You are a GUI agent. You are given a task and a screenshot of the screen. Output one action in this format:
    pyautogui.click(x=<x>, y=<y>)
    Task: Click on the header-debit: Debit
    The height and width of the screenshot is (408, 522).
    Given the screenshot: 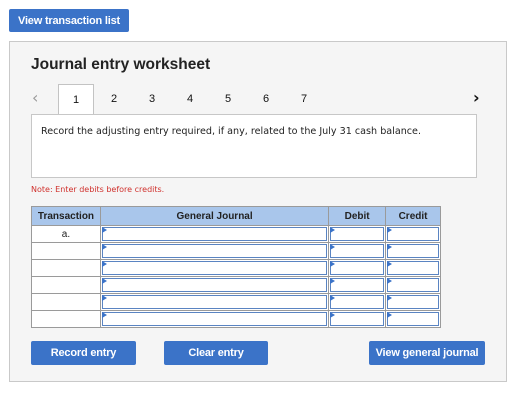 What is the action you would take?
    pyautogui.click(x=357, y=216)
    